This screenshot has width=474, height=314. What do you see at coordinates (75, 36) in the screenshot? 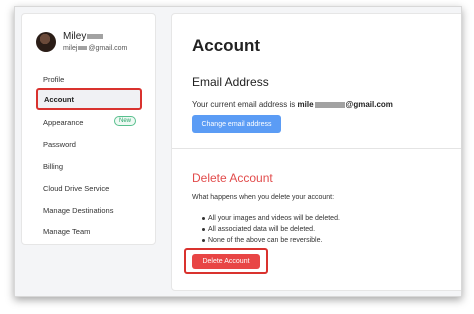
I see `user-name-text: Miley` at bounding box center [75, 36].